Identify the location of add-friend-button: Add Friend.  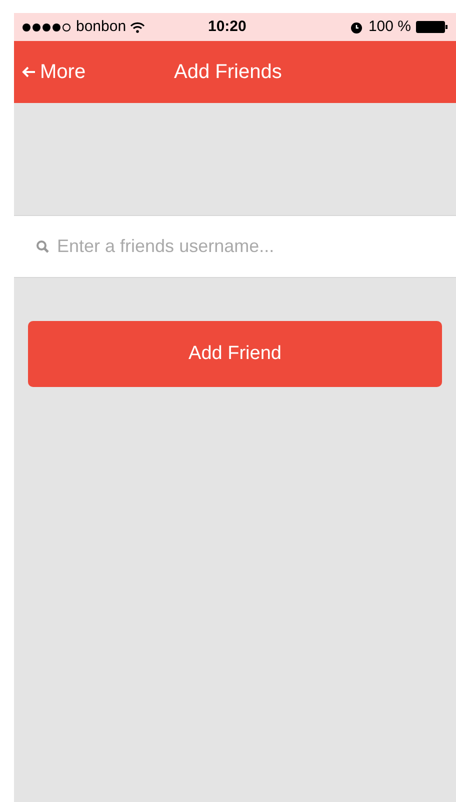
(235, 354).